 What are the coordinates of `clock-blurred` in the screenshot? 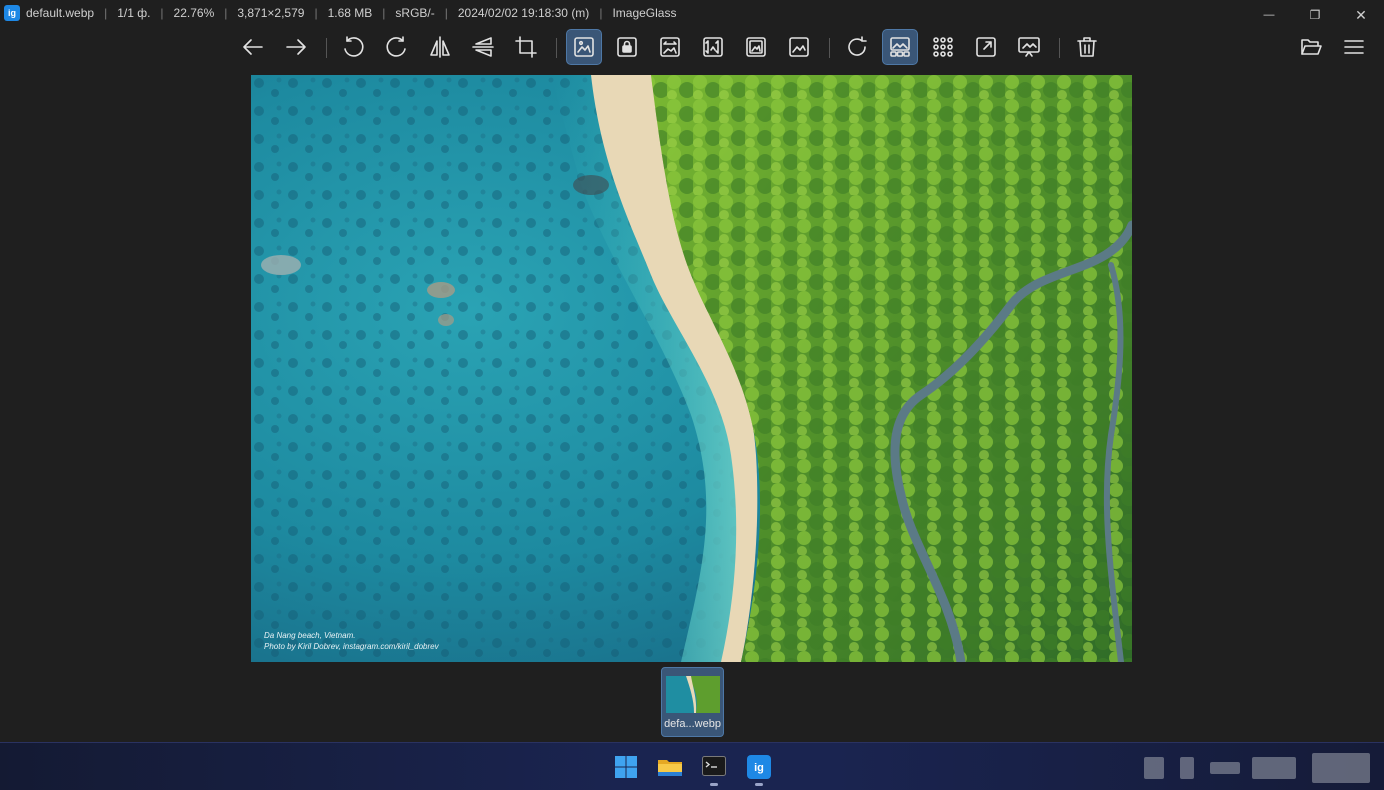 It's located at (1341, 768).